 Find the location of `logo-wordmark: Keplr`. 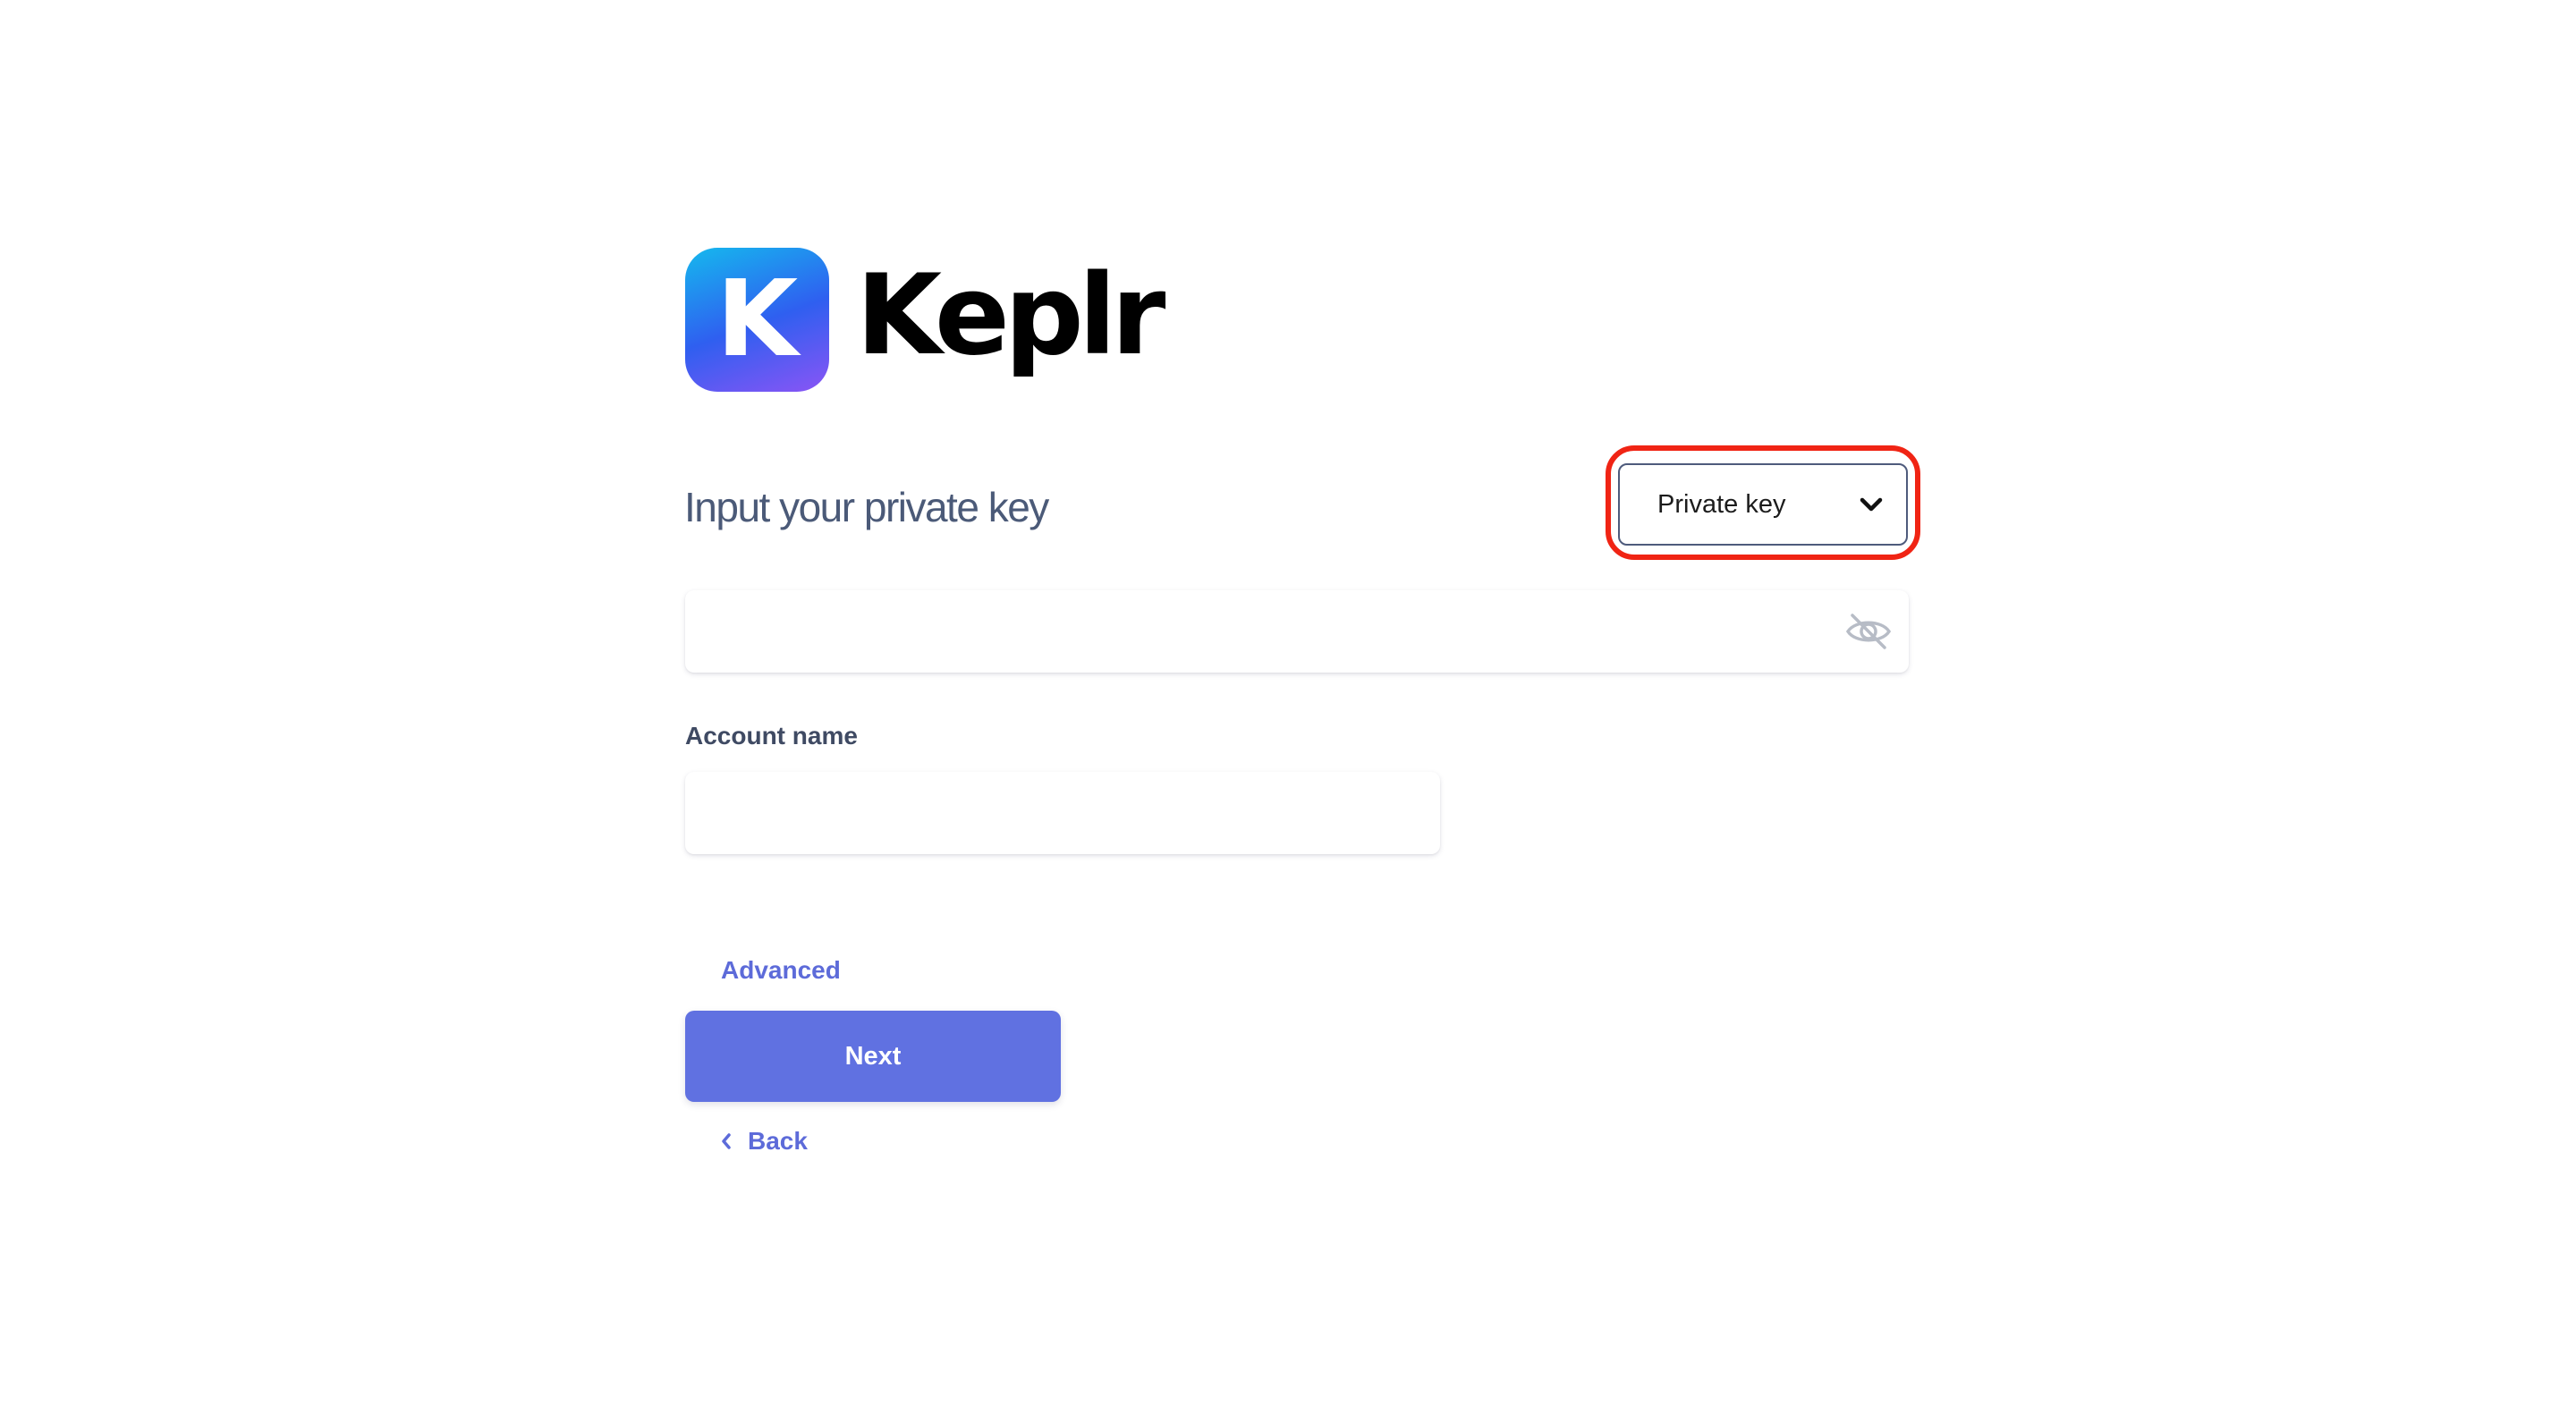

logo-wordmark: Keplr is located at coordinates (1010, 315).